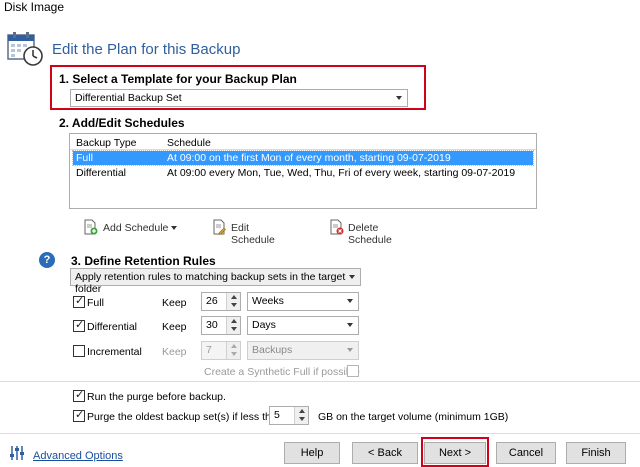 The image size is (640, 467). I want to click on edit-document-icon, so click(219, 227).